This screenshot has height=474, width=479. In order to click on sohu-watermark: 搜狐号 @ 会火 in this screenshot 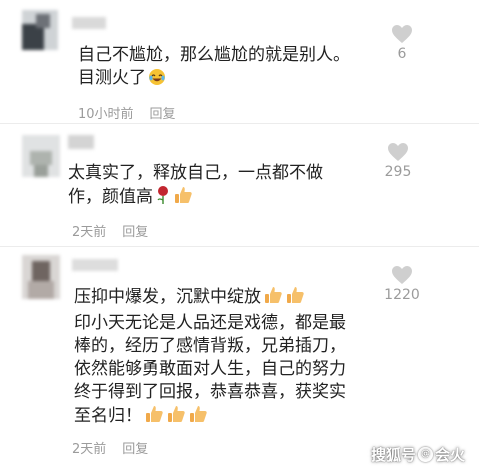, I will do `click(418, 454)`.